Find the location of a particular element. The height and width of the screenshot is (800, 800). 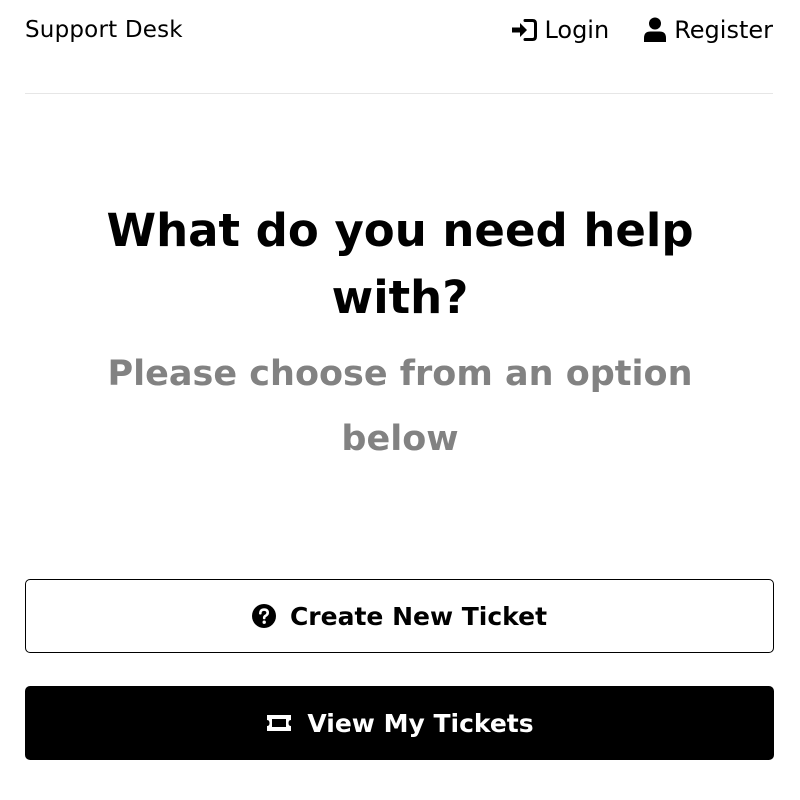

create-ticket-label: Create New Ticket is located at coordinates (418, 616).